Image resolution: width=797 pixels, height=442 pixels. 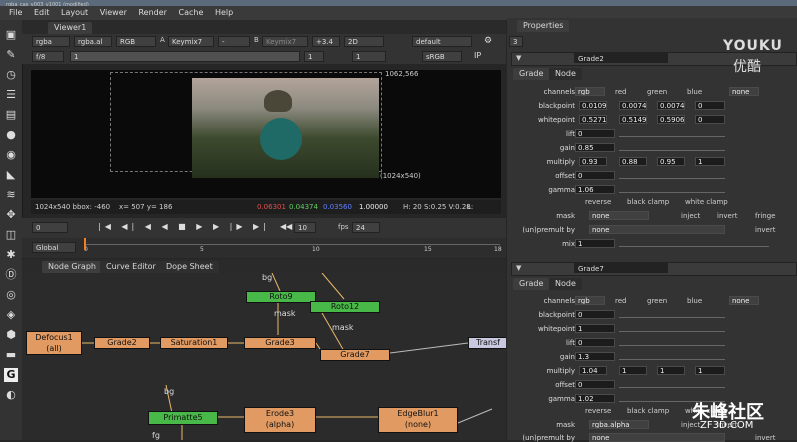 I want to click on grade2-gamma: 1.06, so click(x=595, y=189).